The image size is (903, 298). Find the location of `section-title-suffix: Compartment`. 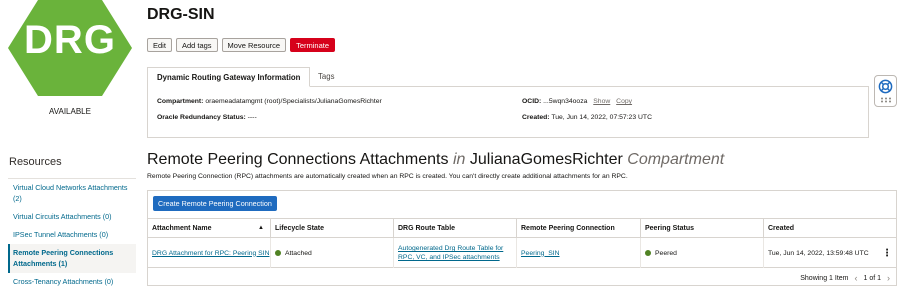

section-title-suffix: Compartment is located at coordinates (676, 159).